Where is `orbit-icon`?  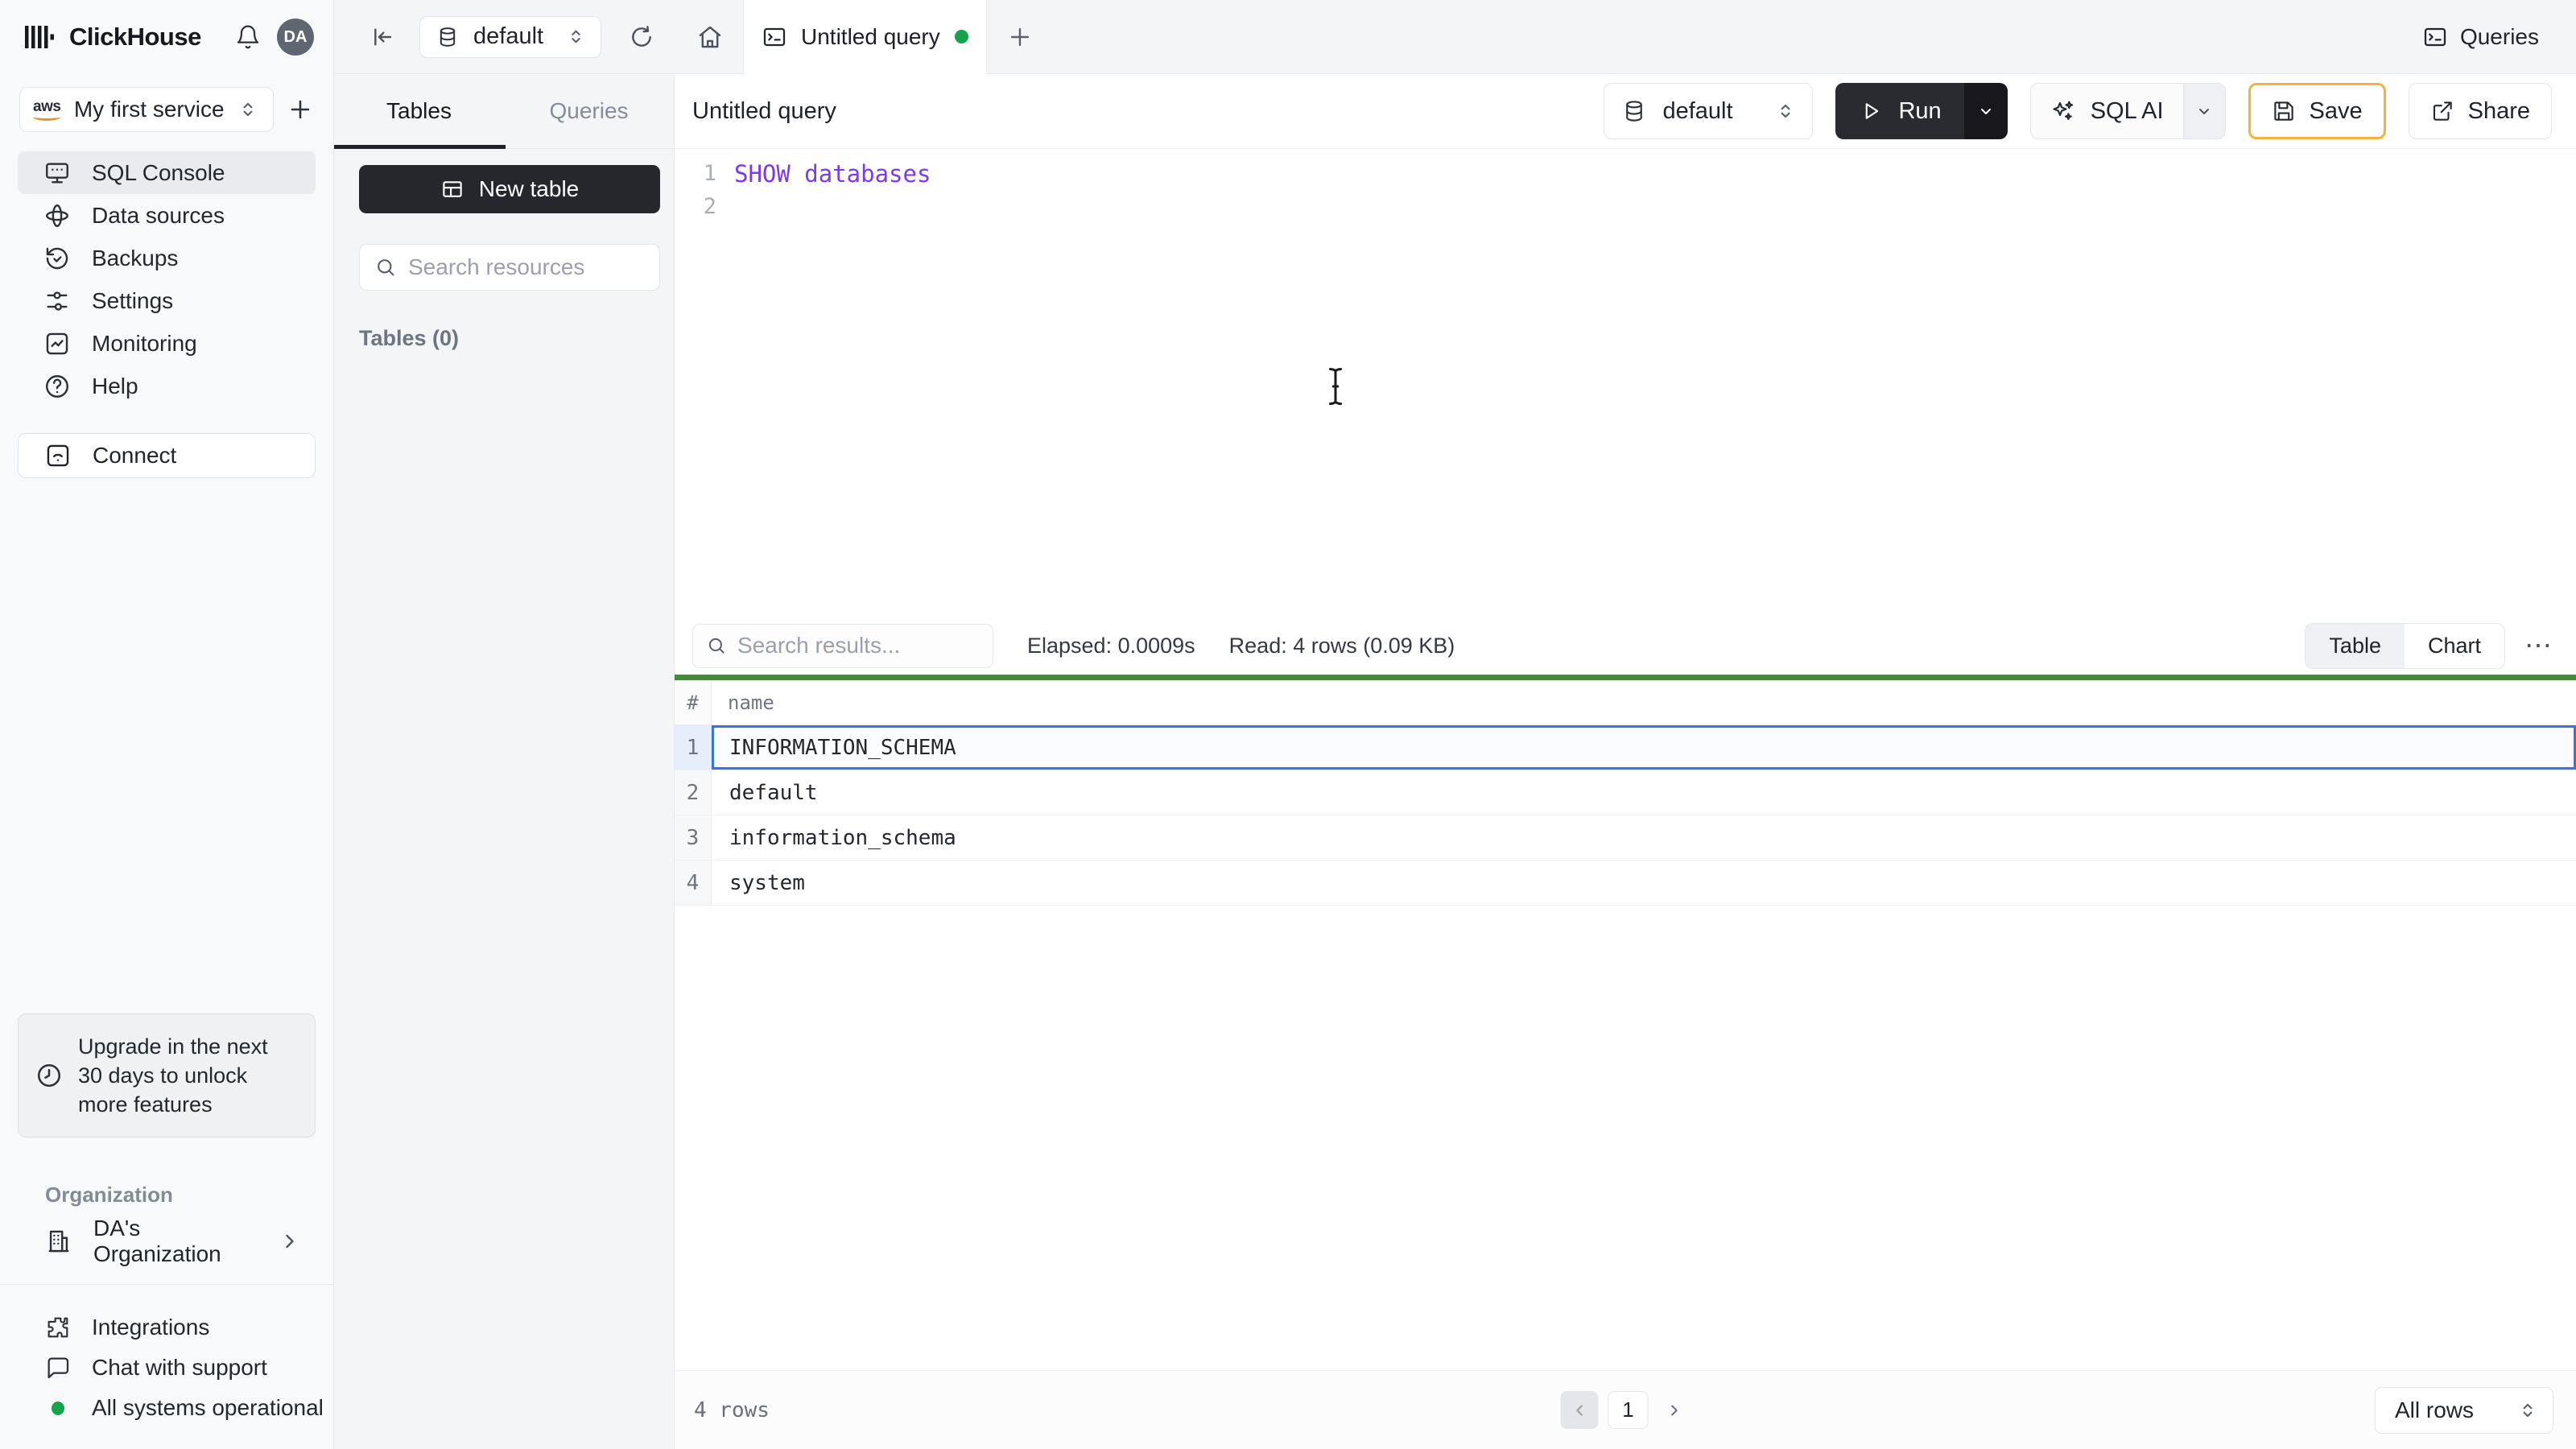
orbit-icon is located at coordinates (57, 215).